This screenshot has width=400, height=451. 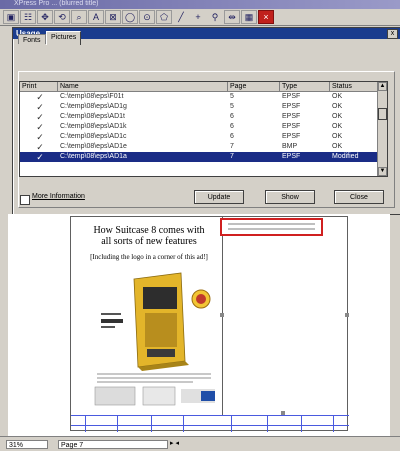 What do you see at coordinates (11, 17) in the screenshot?
I see `item-tool-icon: ▣` at bounding box center [11, 17].